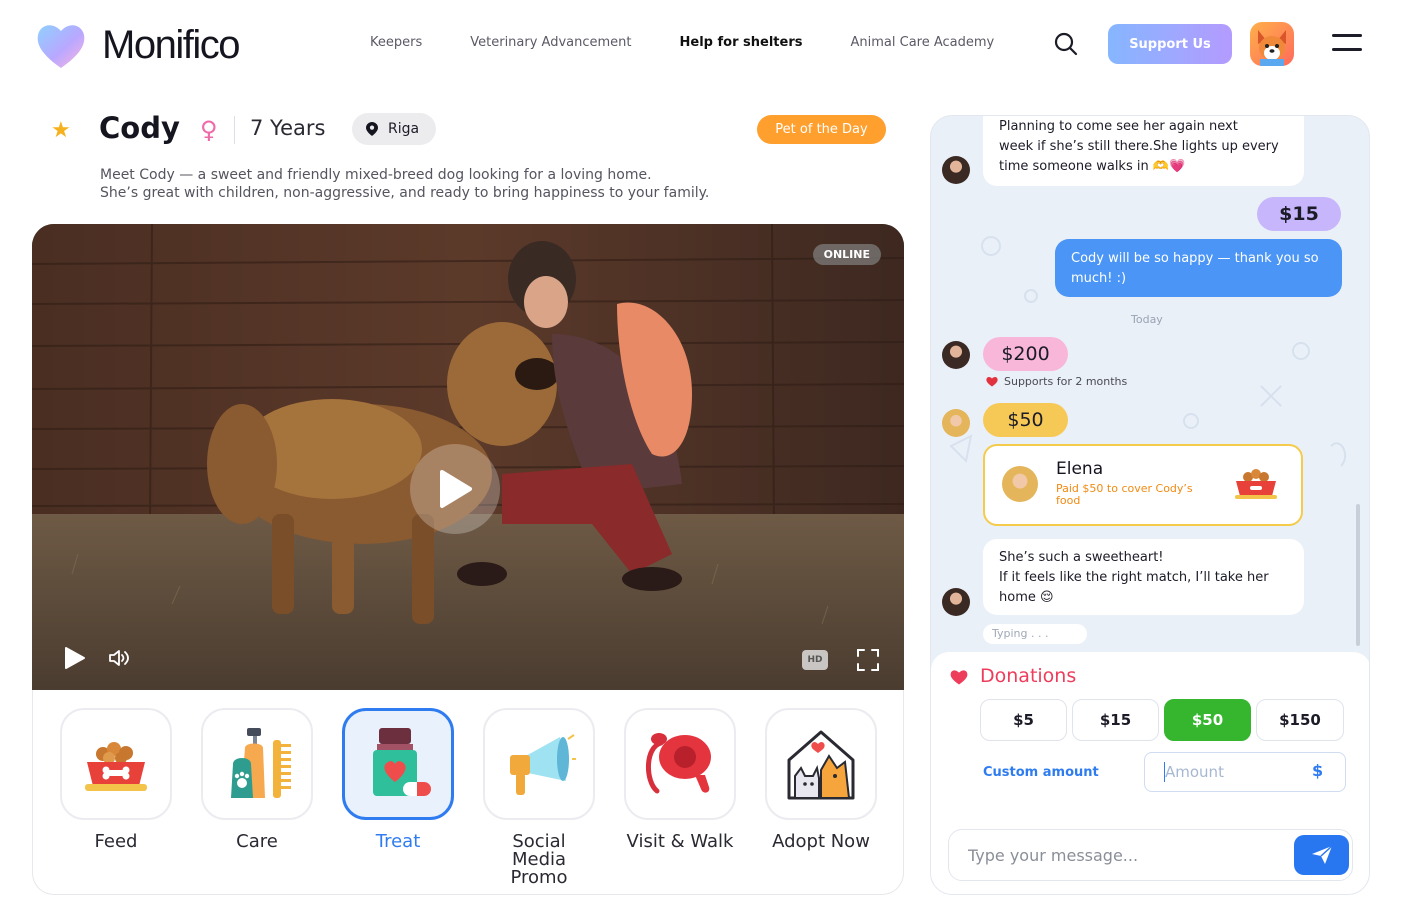 The image size is (1402, 920). Describe the element at coordinates (868, 660) in the screenshot. I see `fullscreen-icon` at that location.